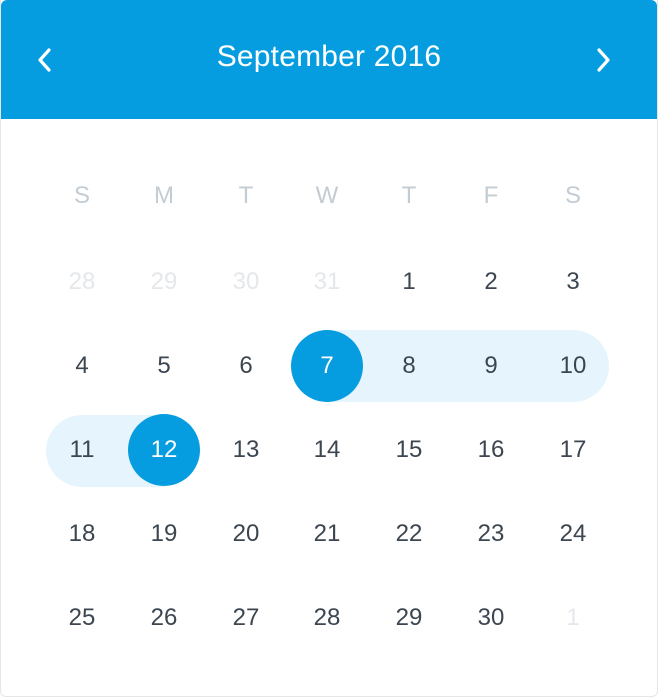  What do you see at coordinates (327, 366) in the screenshot?
I see `day-cell-range-start: 7` at bounding box center [327, 366].